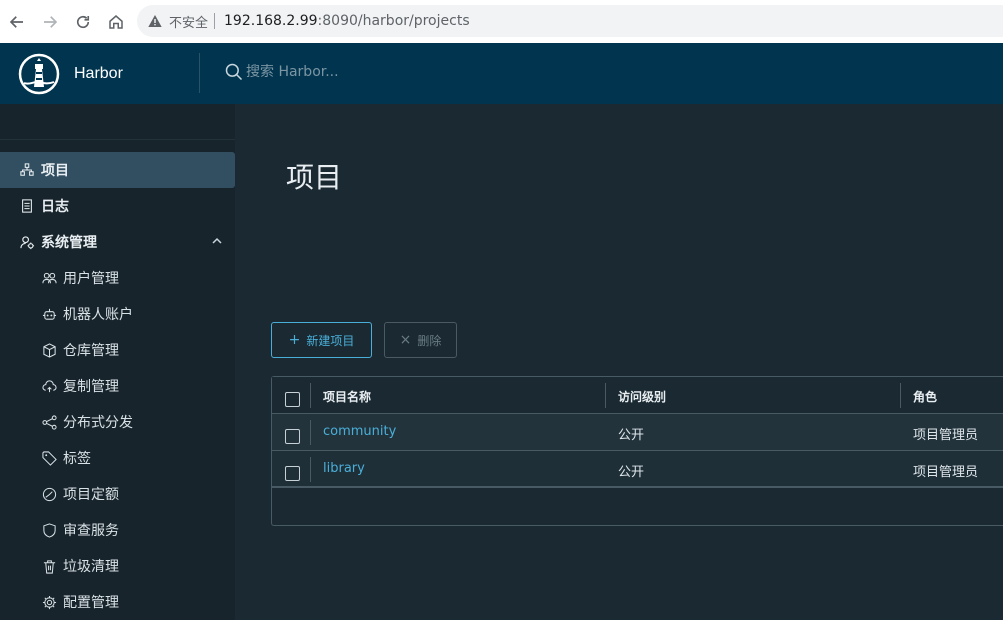 The width and height of the screenshot is (1003, 620). What do you see at coordinates (49, 422) in the screenshot?
I see `share-icon` at bounding box center [49, 422].